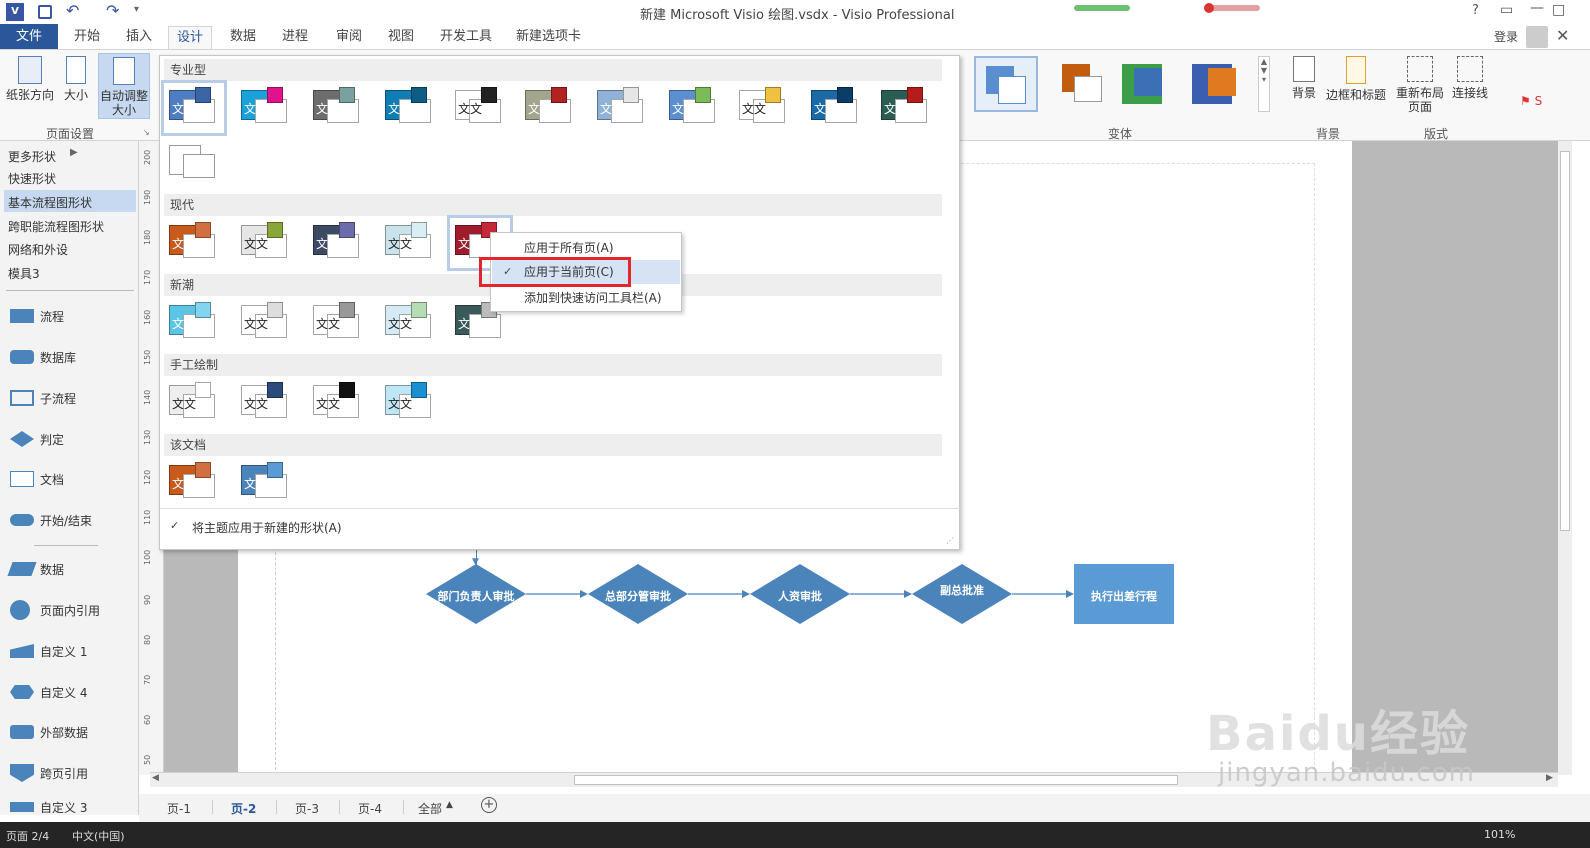  Describe the element at coordinates (1565, 341) in the screenshot. I see `vscroll-thumb` at that location.